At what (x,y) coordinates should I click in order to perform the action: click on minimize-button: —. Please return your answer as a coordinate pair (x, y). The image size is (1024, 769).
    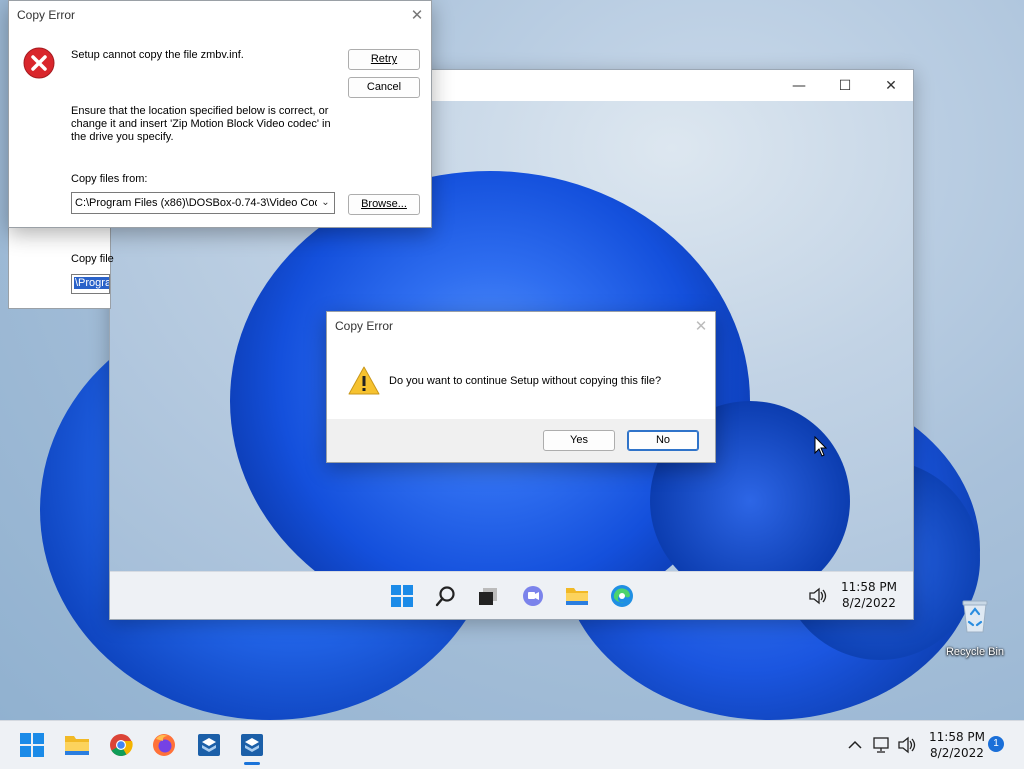
    Looking at the image, I should click on (799, 85).